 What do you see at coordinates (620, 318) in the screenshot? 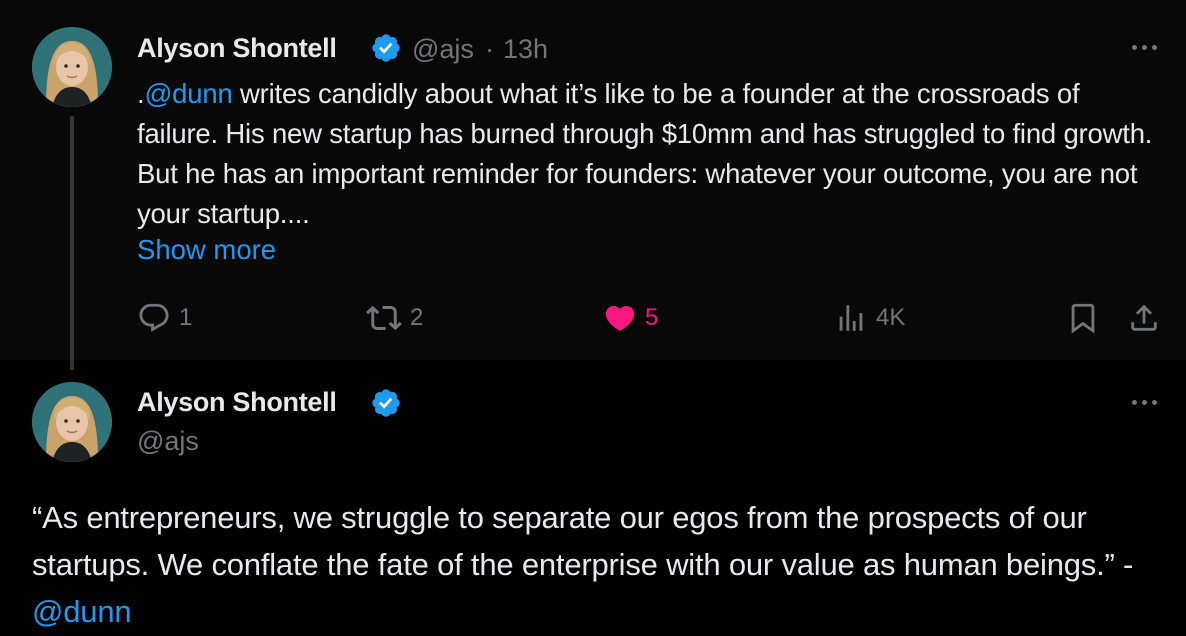
I see `heart-icon` at bounding box center [620, 318].